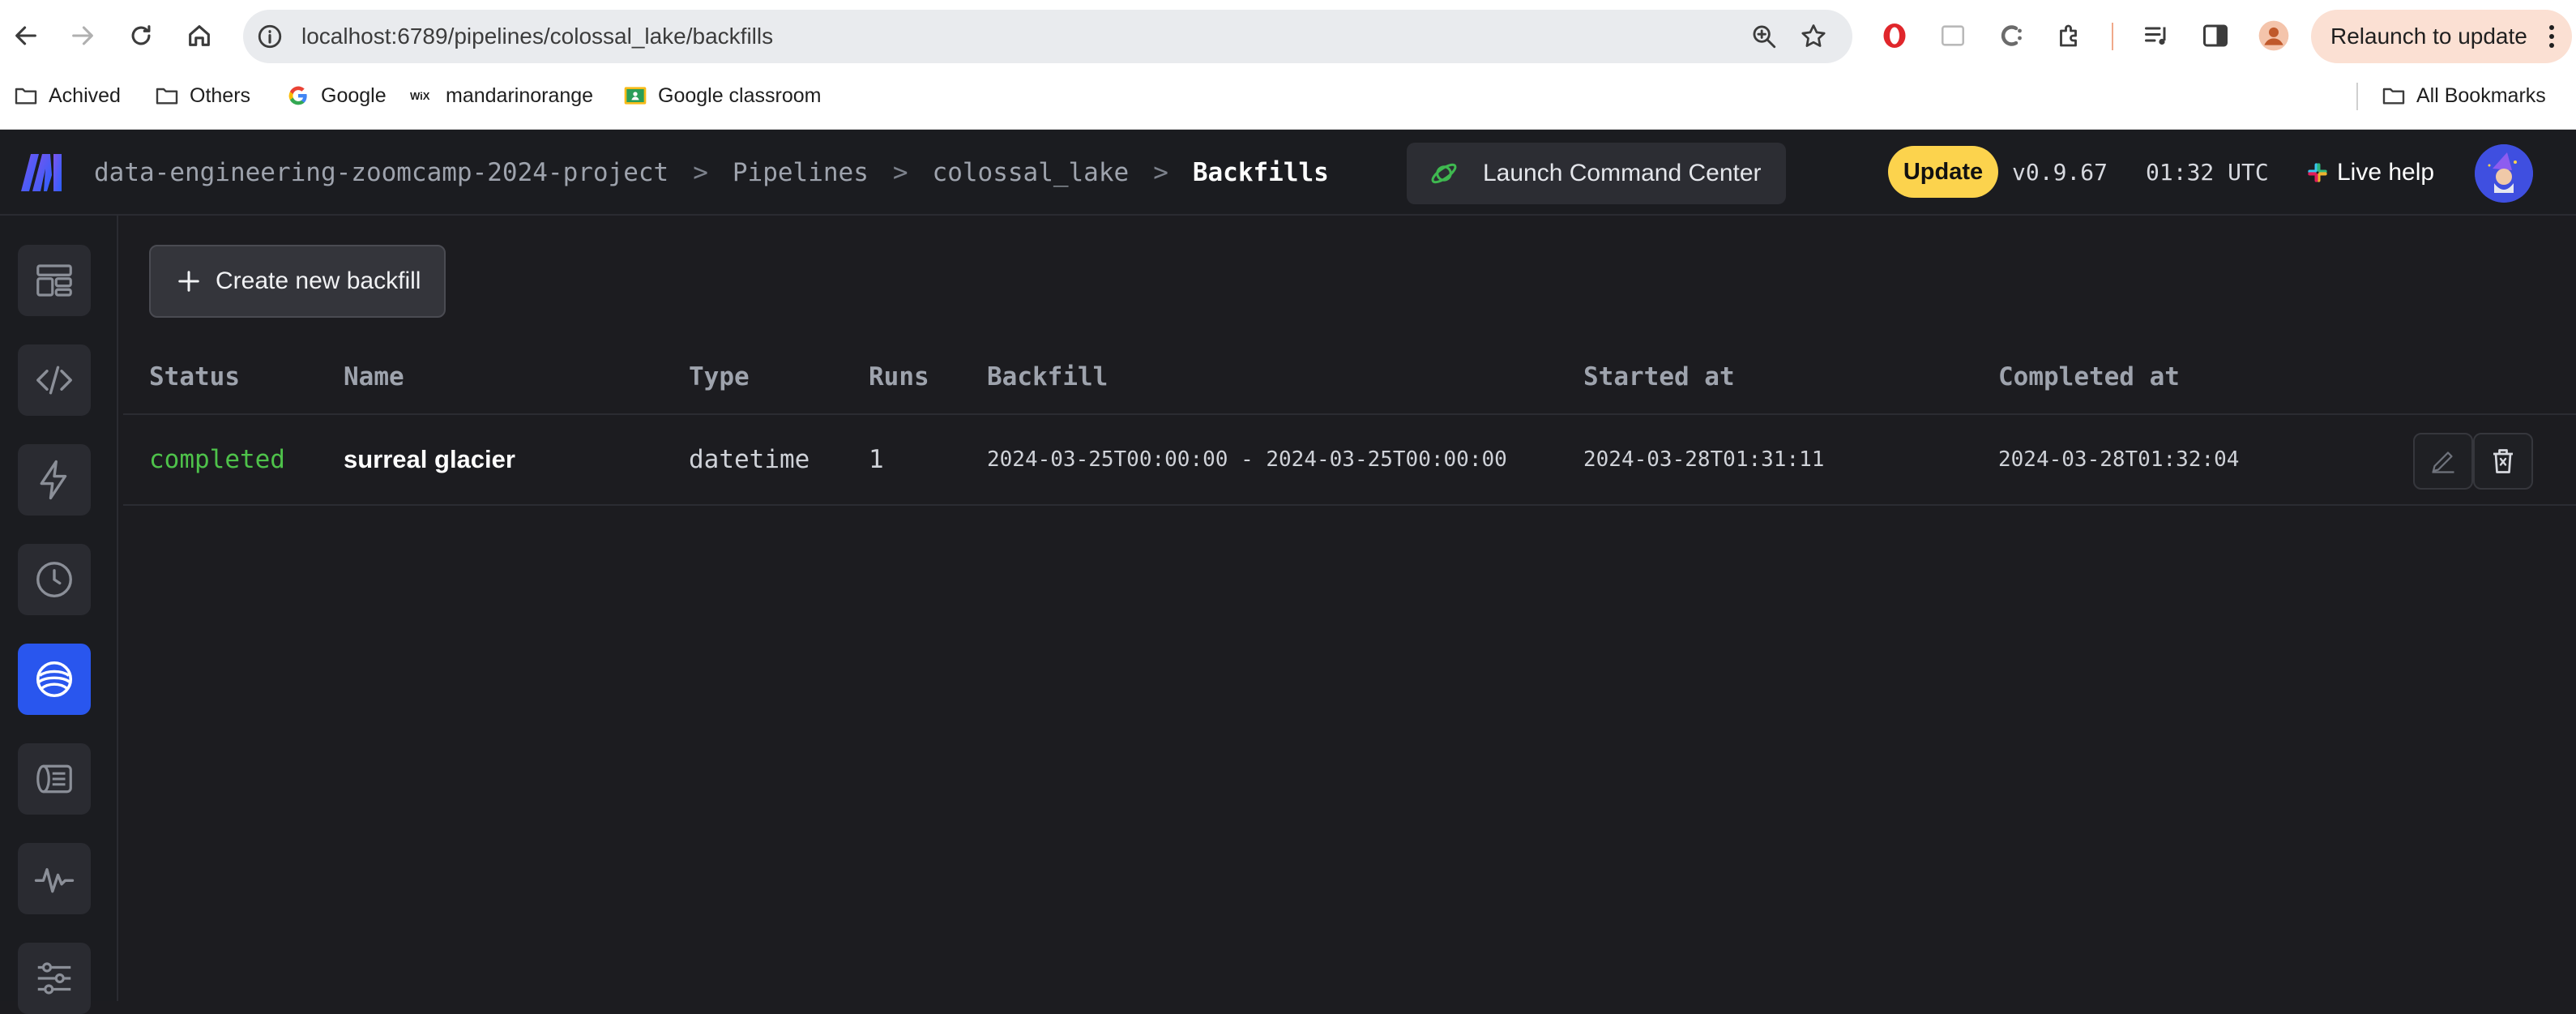 This screenshot has width=2576, height=1014. I want to click on bookmark-star-icon, so click(1813, 36).